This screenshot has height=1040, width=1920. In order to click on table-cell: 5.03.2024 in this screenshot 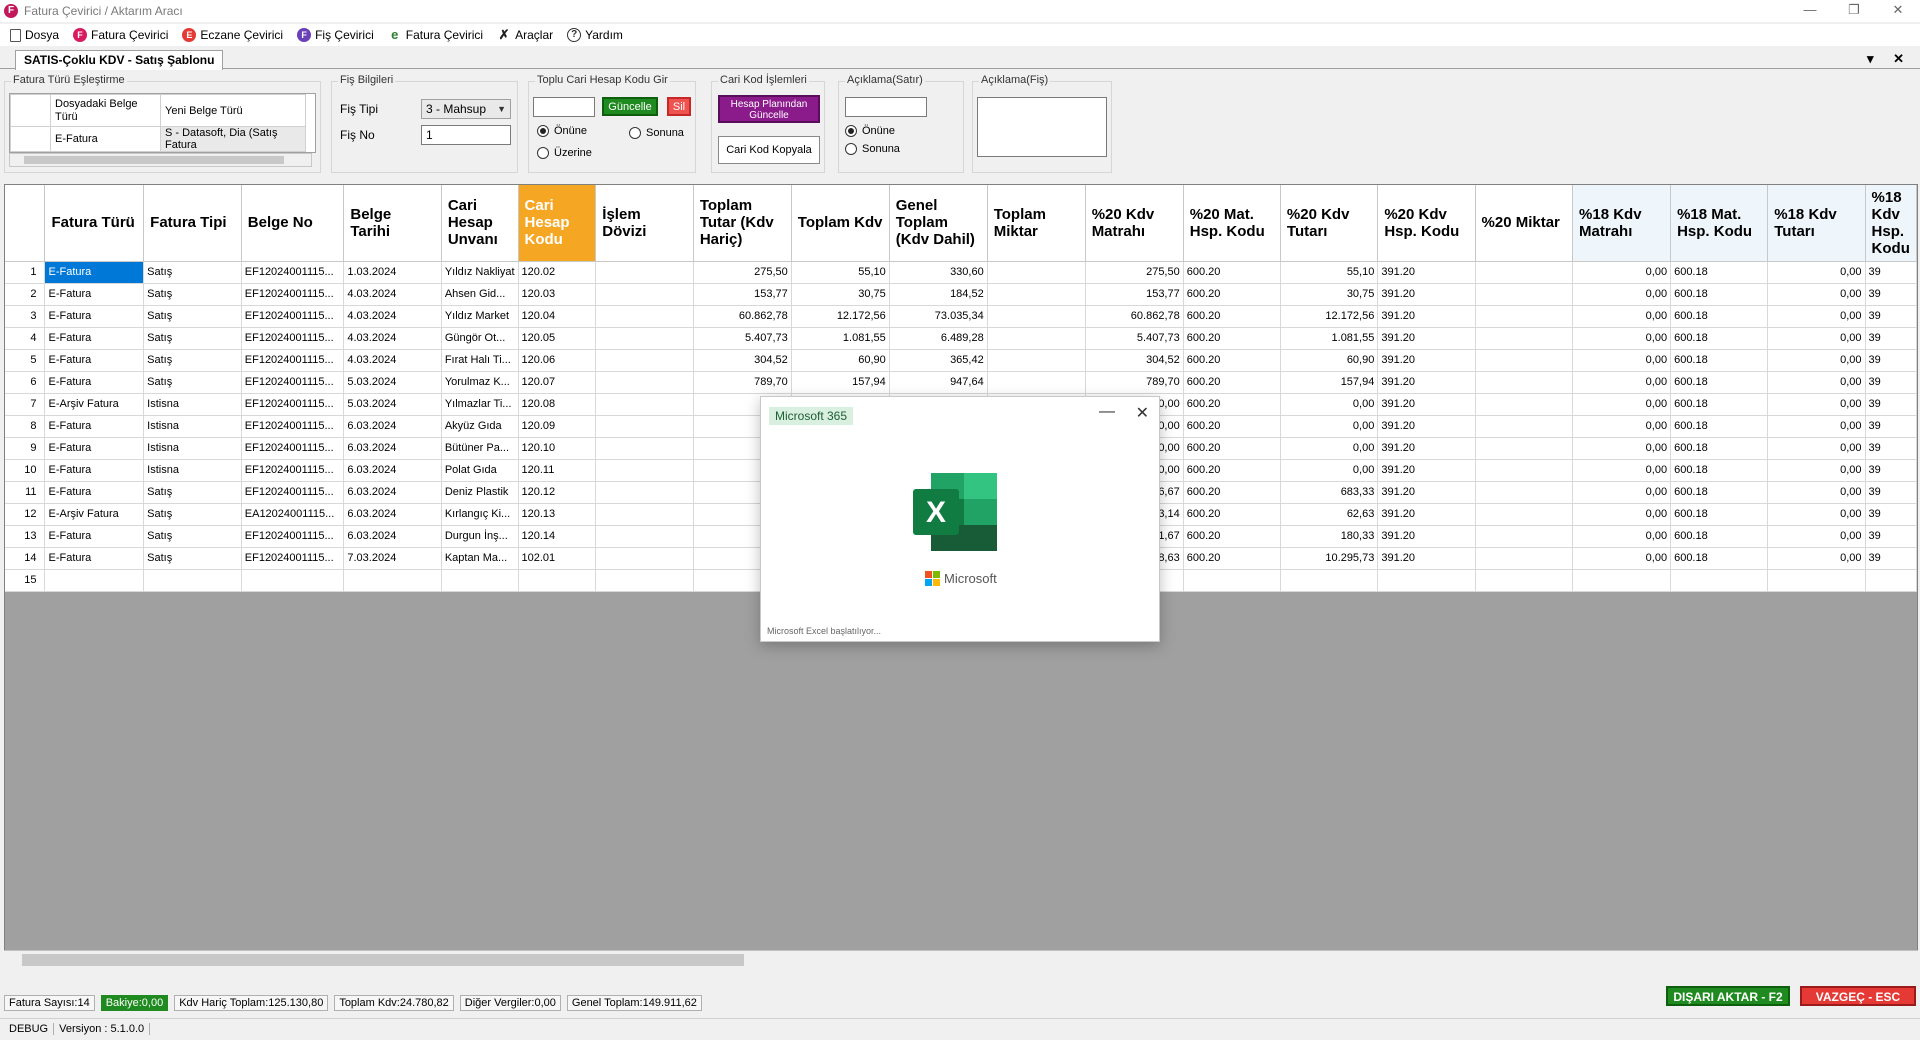, I will do `click(392, 382)`.